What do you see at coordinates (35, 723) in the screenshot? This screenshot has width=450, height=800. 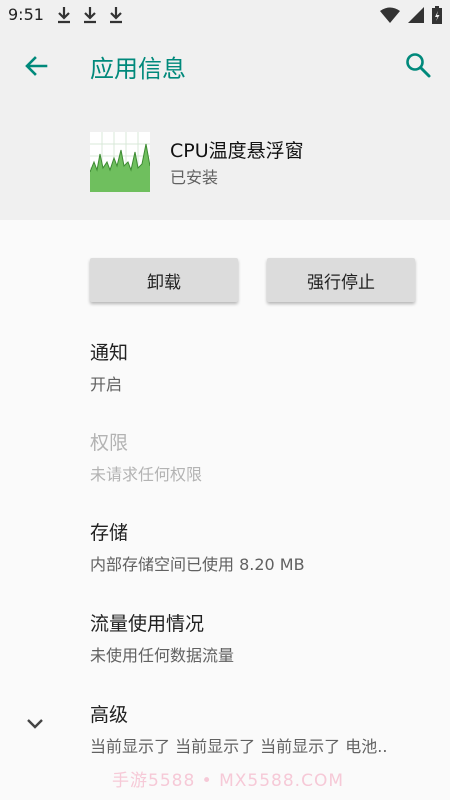 I see `chevron-down-icon` at bounding box center [35, 723].